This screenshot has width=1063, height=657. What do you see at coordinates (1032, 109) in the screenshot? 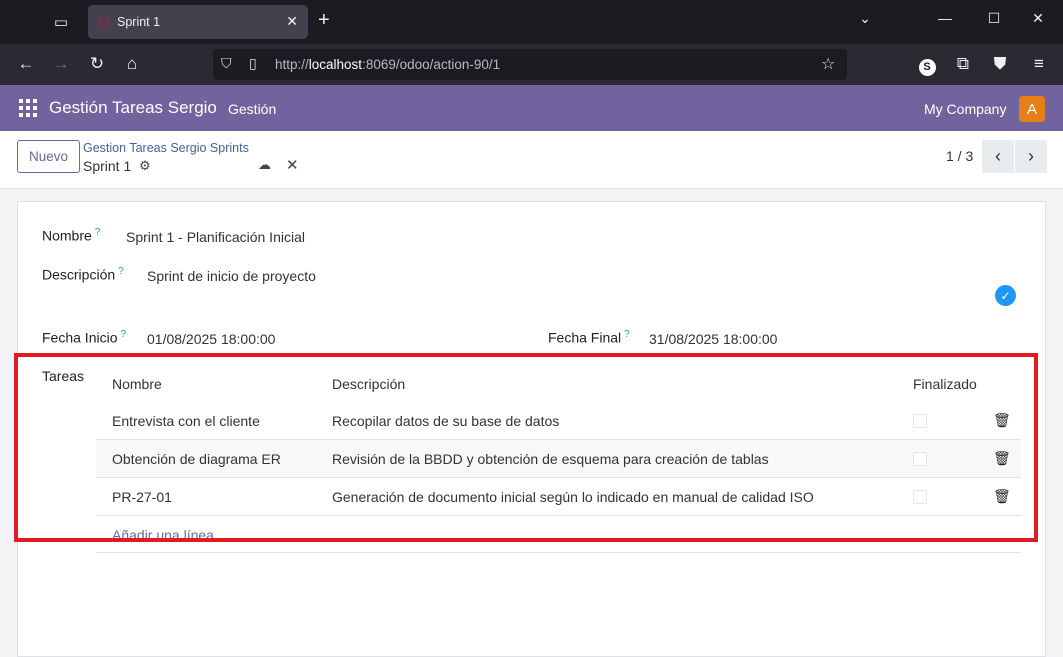
I see `user-avatar: A` at bounding box center [1032, 109].